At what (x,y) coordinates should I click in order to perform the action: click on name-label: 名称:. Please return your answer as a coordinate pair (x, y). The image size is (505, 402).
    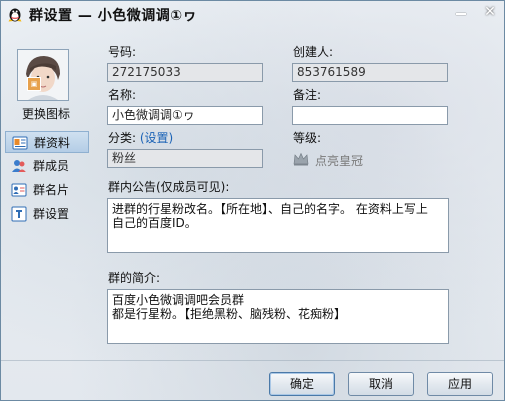
    Looking at the image, I should click on (122, 95).